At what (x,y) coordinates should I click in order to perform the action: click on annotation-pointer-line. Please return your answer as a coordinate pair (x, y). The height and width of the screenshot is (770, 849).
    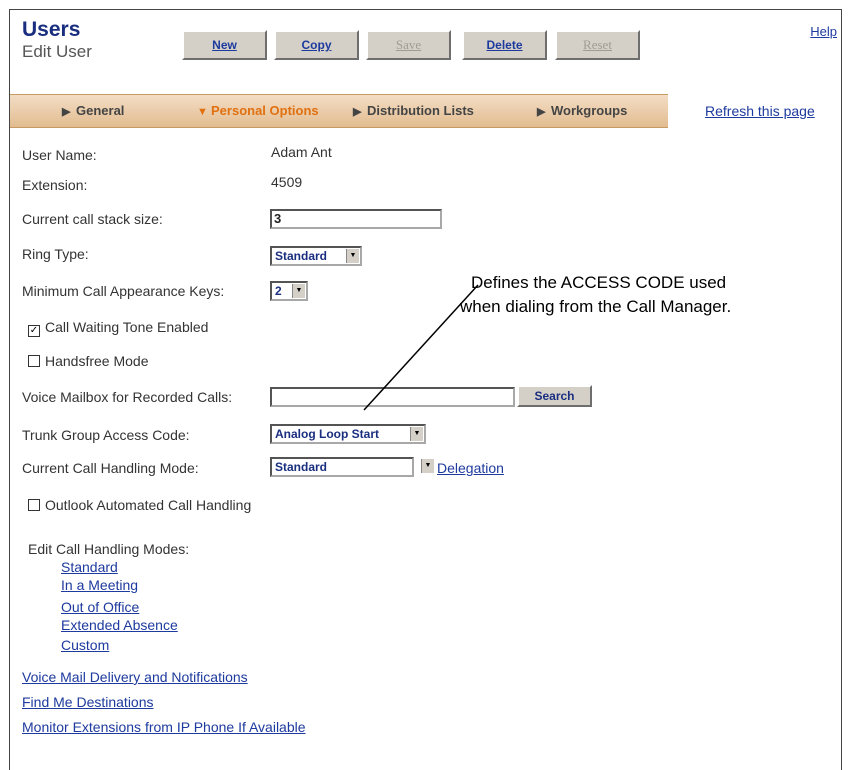
    Looking at the image, I should click on (421, 347).